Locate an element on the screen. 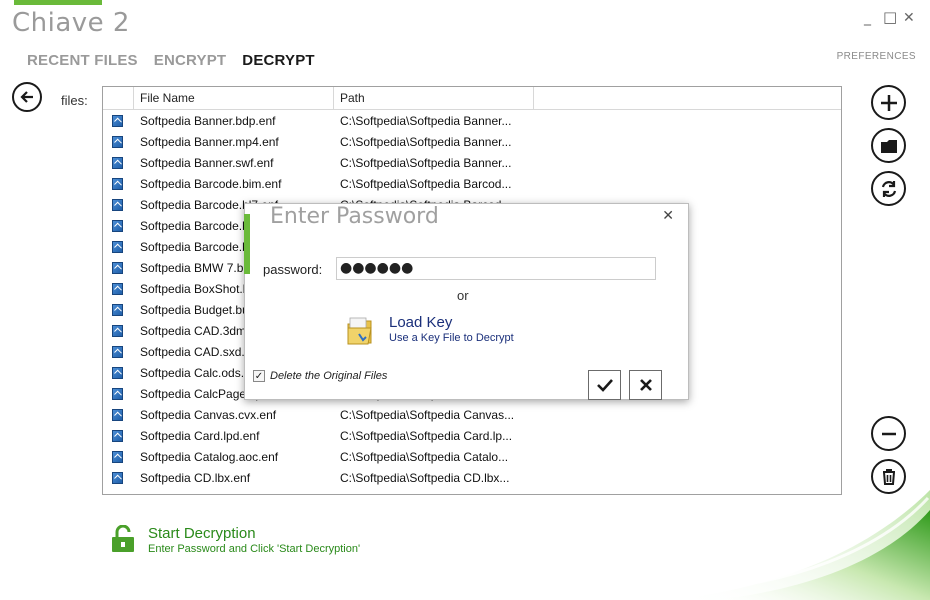  close-icon is located at coordinates (645, 385).